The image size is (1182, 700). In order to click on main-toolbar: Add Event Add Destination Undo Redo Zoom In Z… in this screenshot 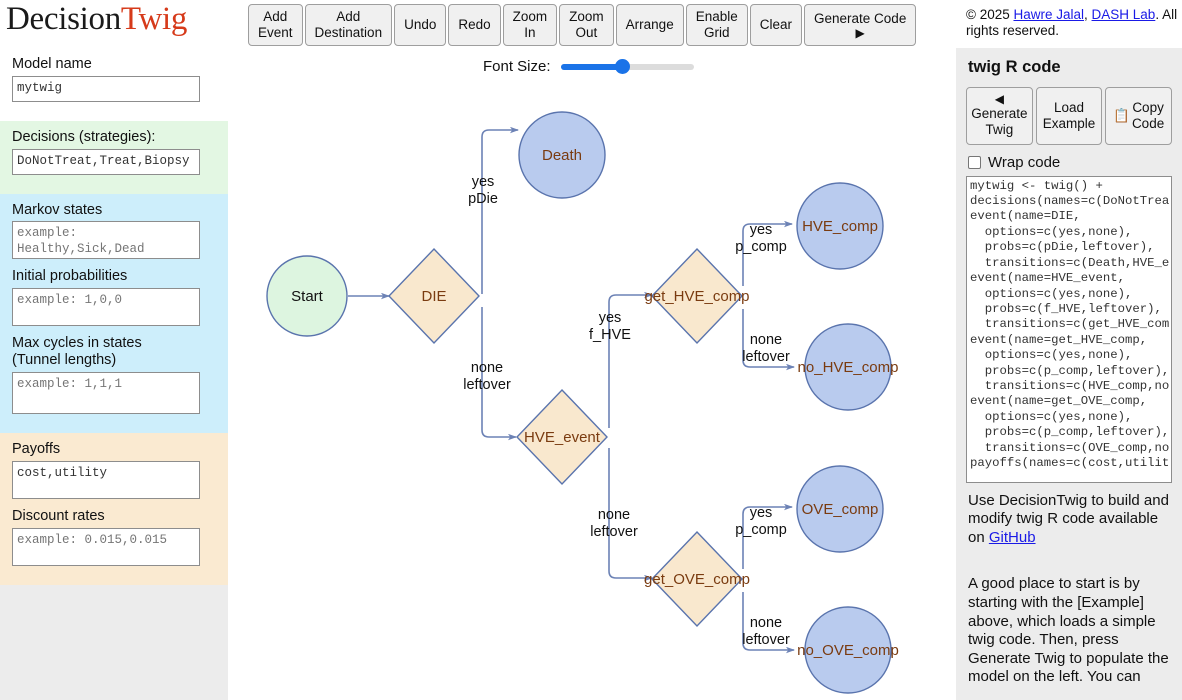, I will do `click(583, 25)`.